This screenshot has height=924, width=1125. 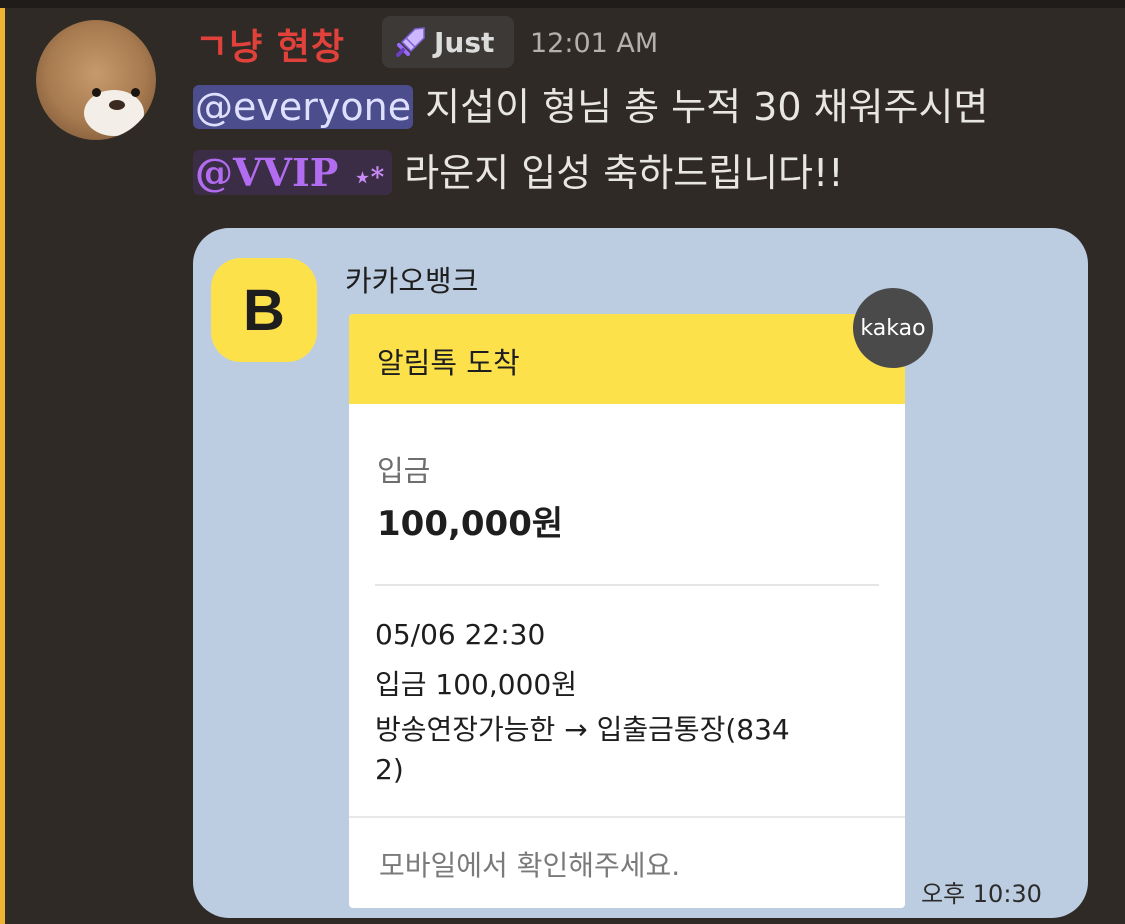 I want to click on vvip-mention-label: @VVIP, so click(x=267, y=172).